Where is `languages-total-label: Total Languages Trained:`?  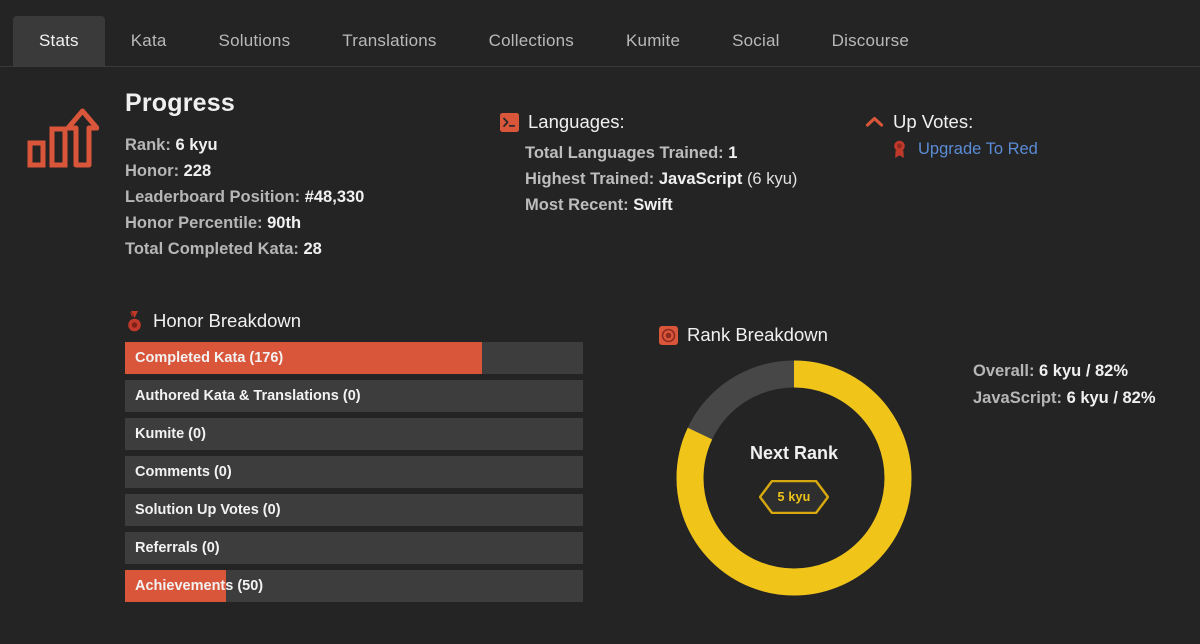
languages-total-label: Total Languages Trained: is located at coordinates (624, 153).